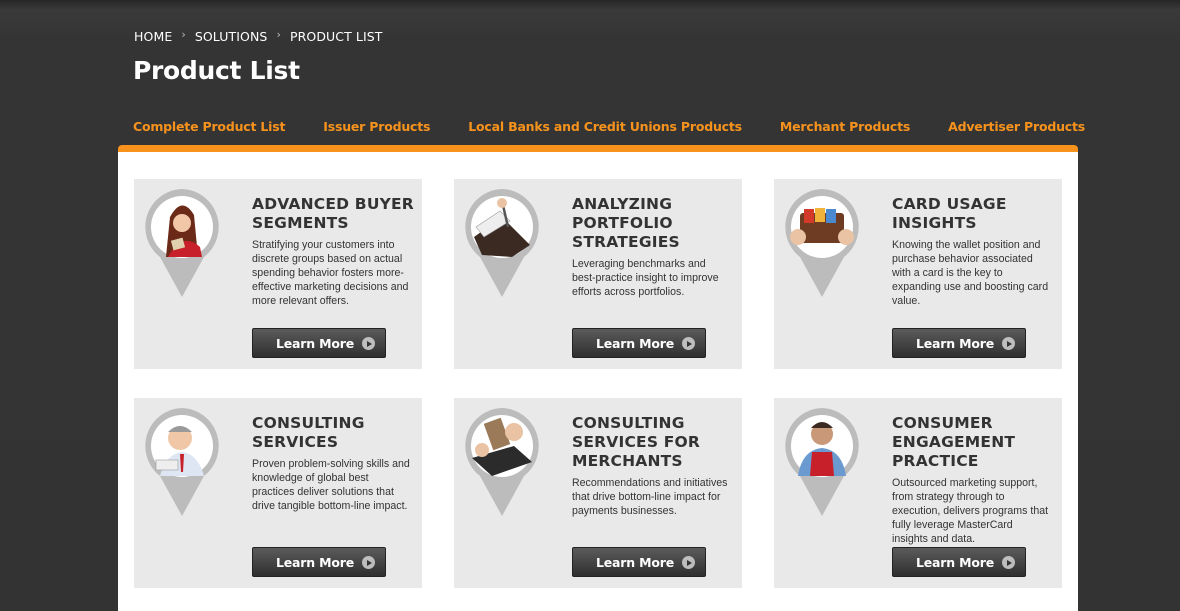 Image resolution: width=1180 pixels, height=611 pixels. What do you see at coordinates (822, 243) in the screenshot?
I see `wallet-illustration-icon` at bounding box center [822, 243].